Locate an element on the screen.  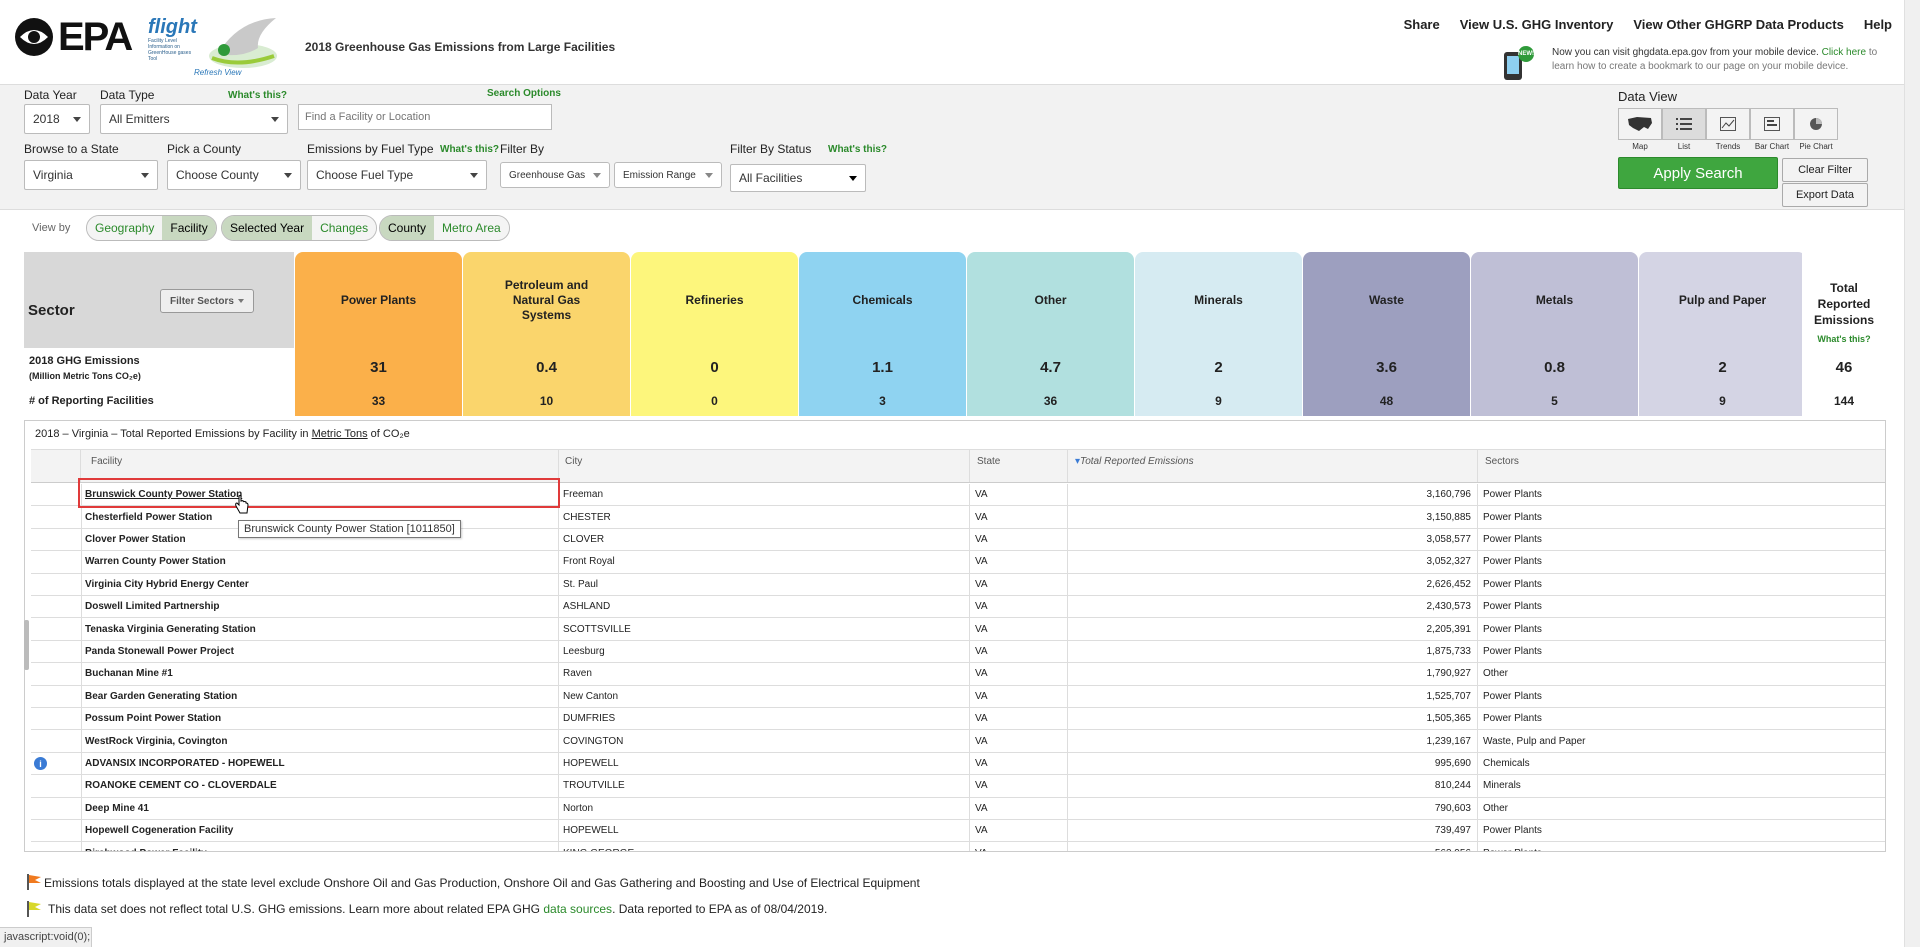
geography-facility-toggle: Geography Facility is located at coordinates (151, 228).